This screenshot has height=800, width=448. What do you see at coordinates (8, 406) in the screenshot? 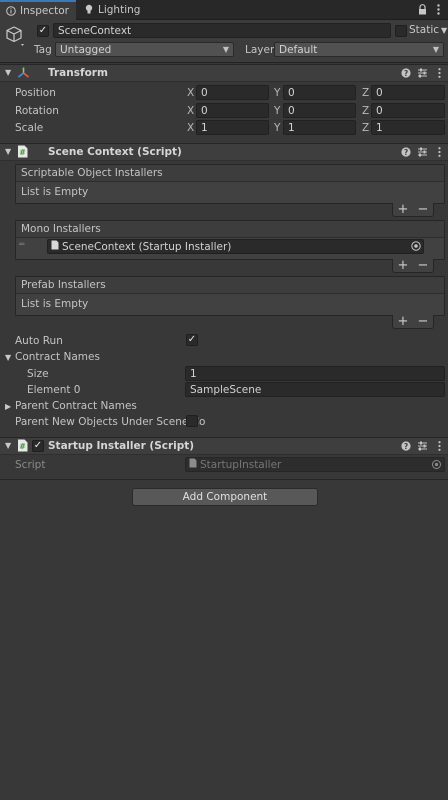
I see `foldout-collapsed-icon: ▶` at bounding box center [8, 406].